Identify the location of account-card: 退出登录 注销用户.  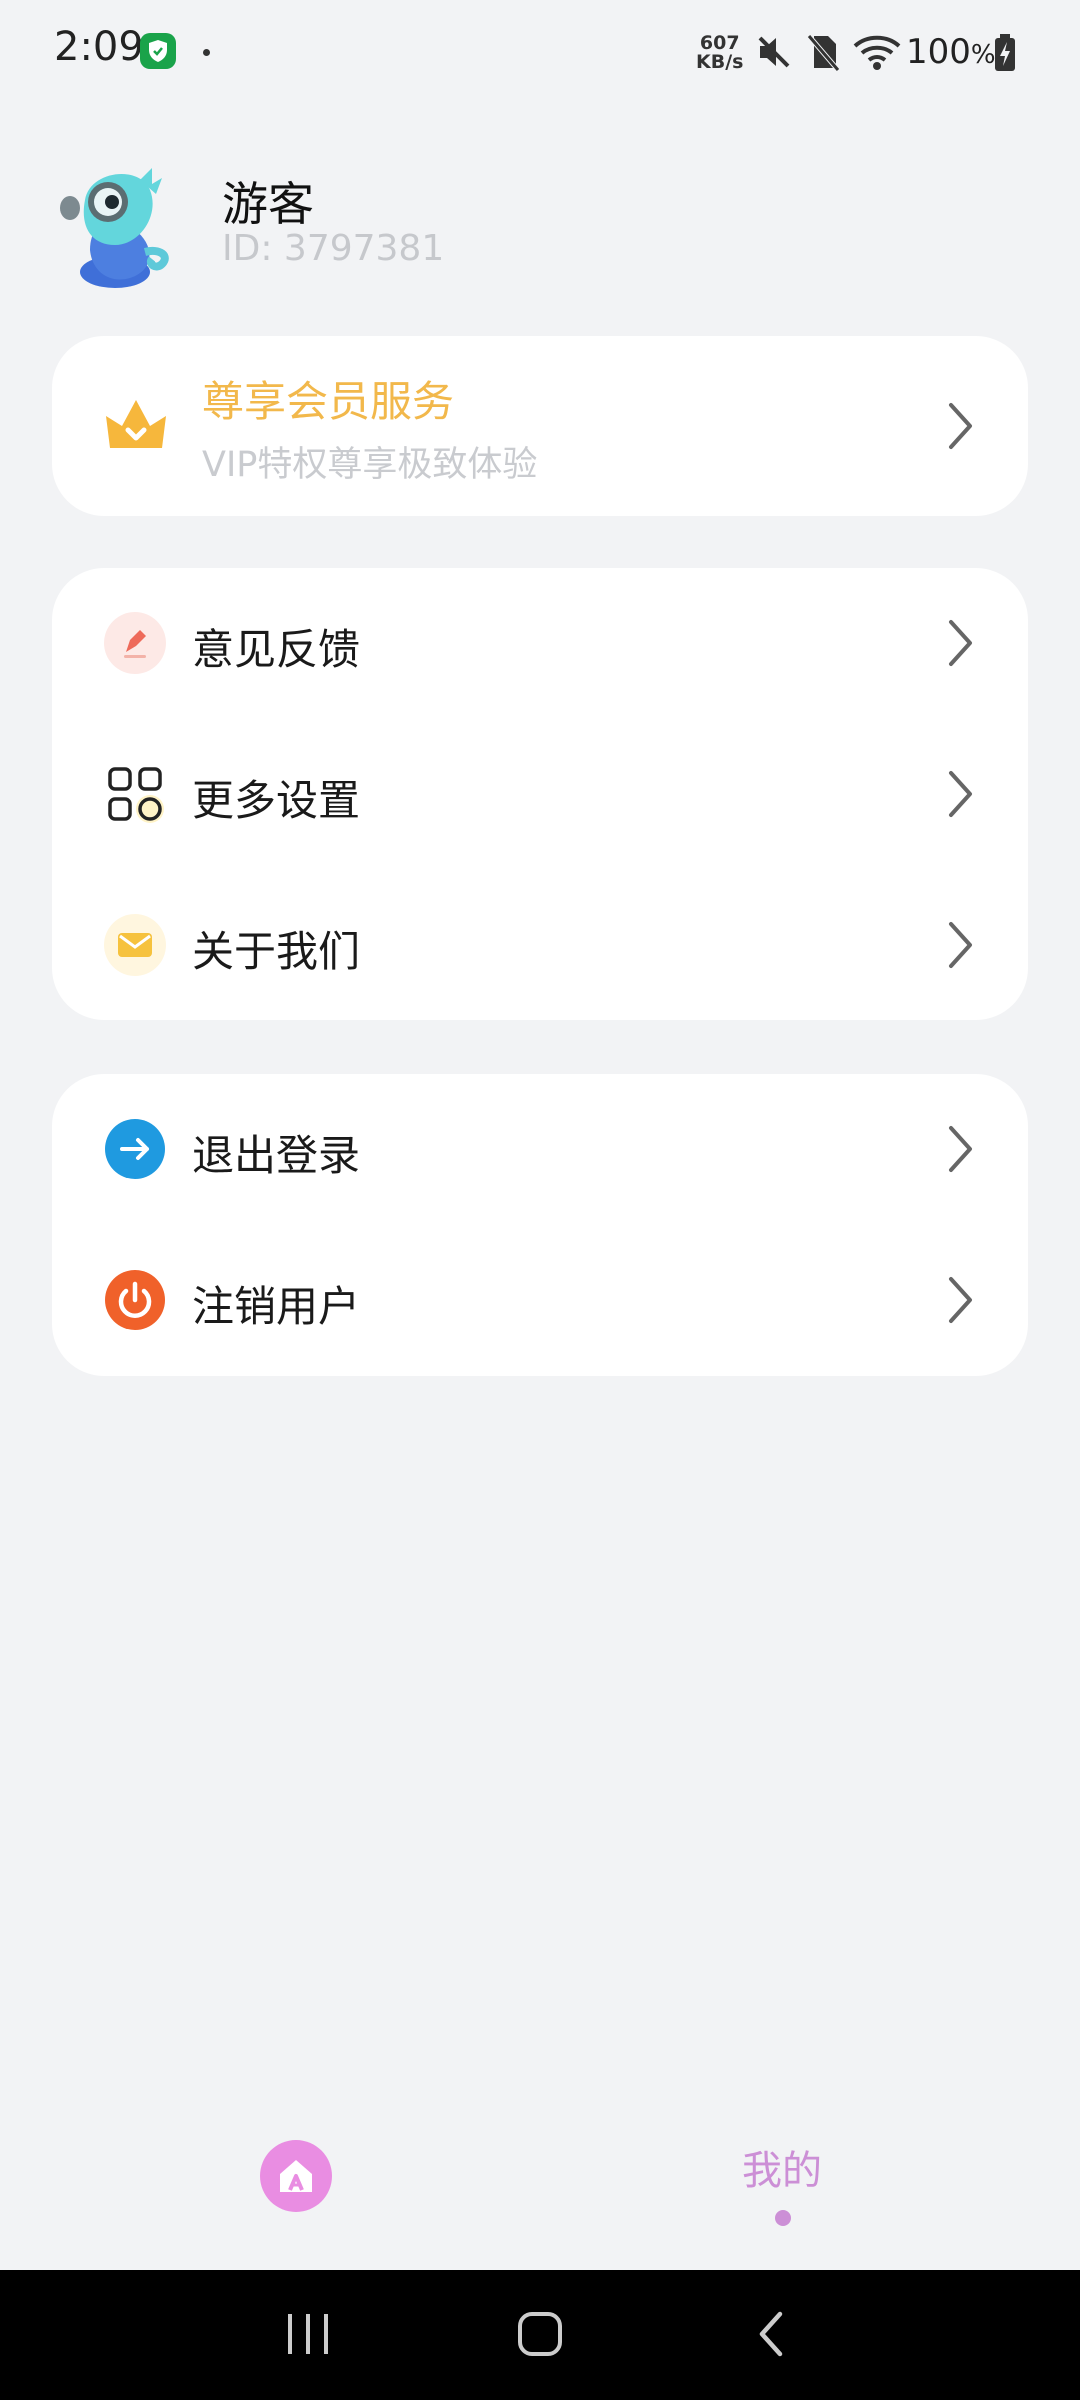
(540, 1225).